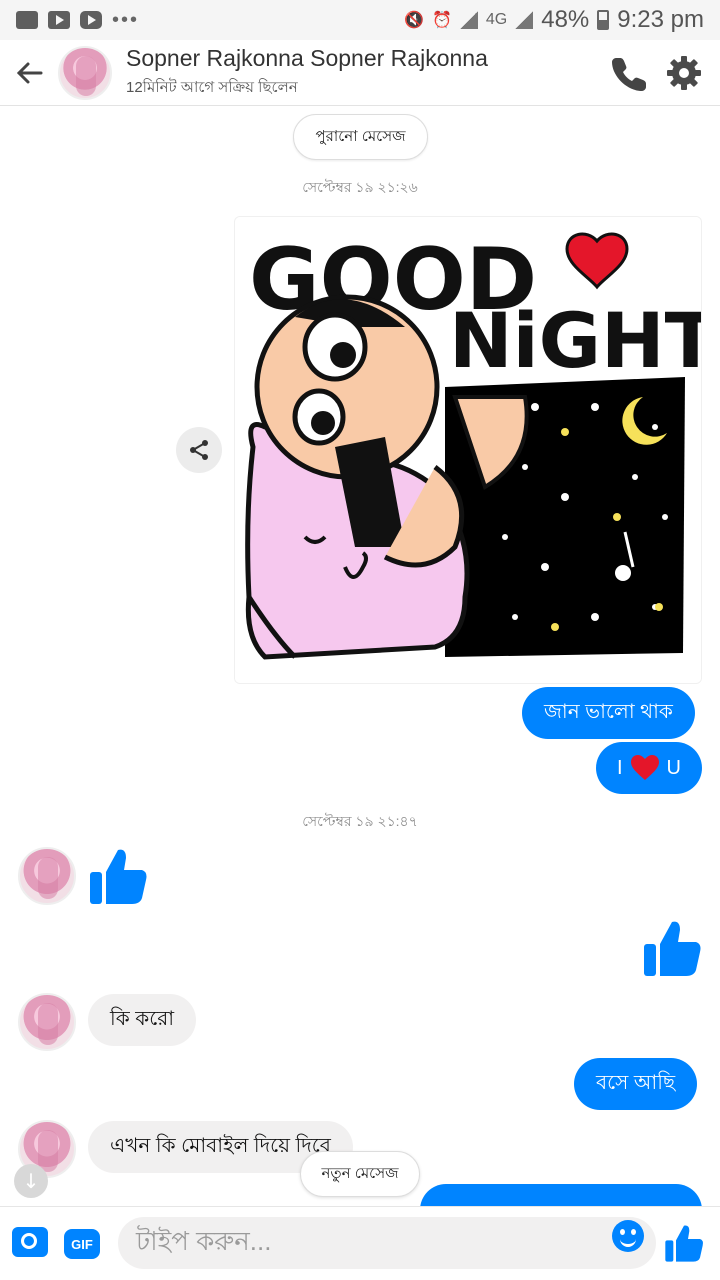 The height and width of the screenshot is (1280, 720). I want to click on heart-icon, so click(644, 767).